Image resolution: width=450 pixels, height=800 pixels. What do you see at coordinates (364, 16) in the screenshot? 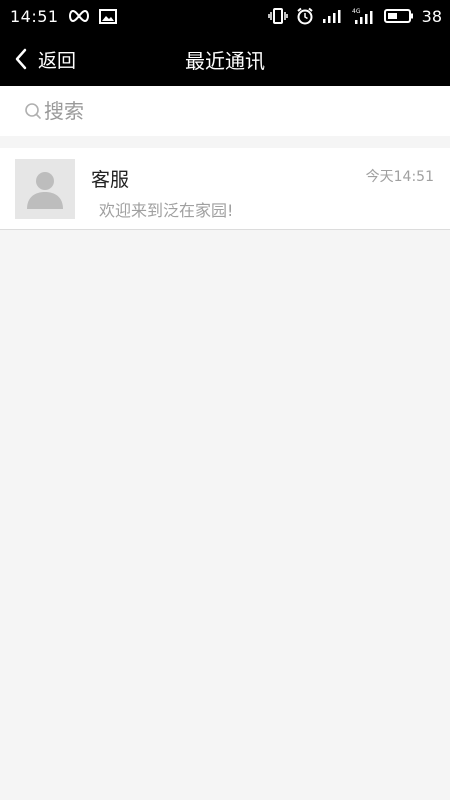
I see `4g-signal-icon: 4G` at bounding box center [364, 16].